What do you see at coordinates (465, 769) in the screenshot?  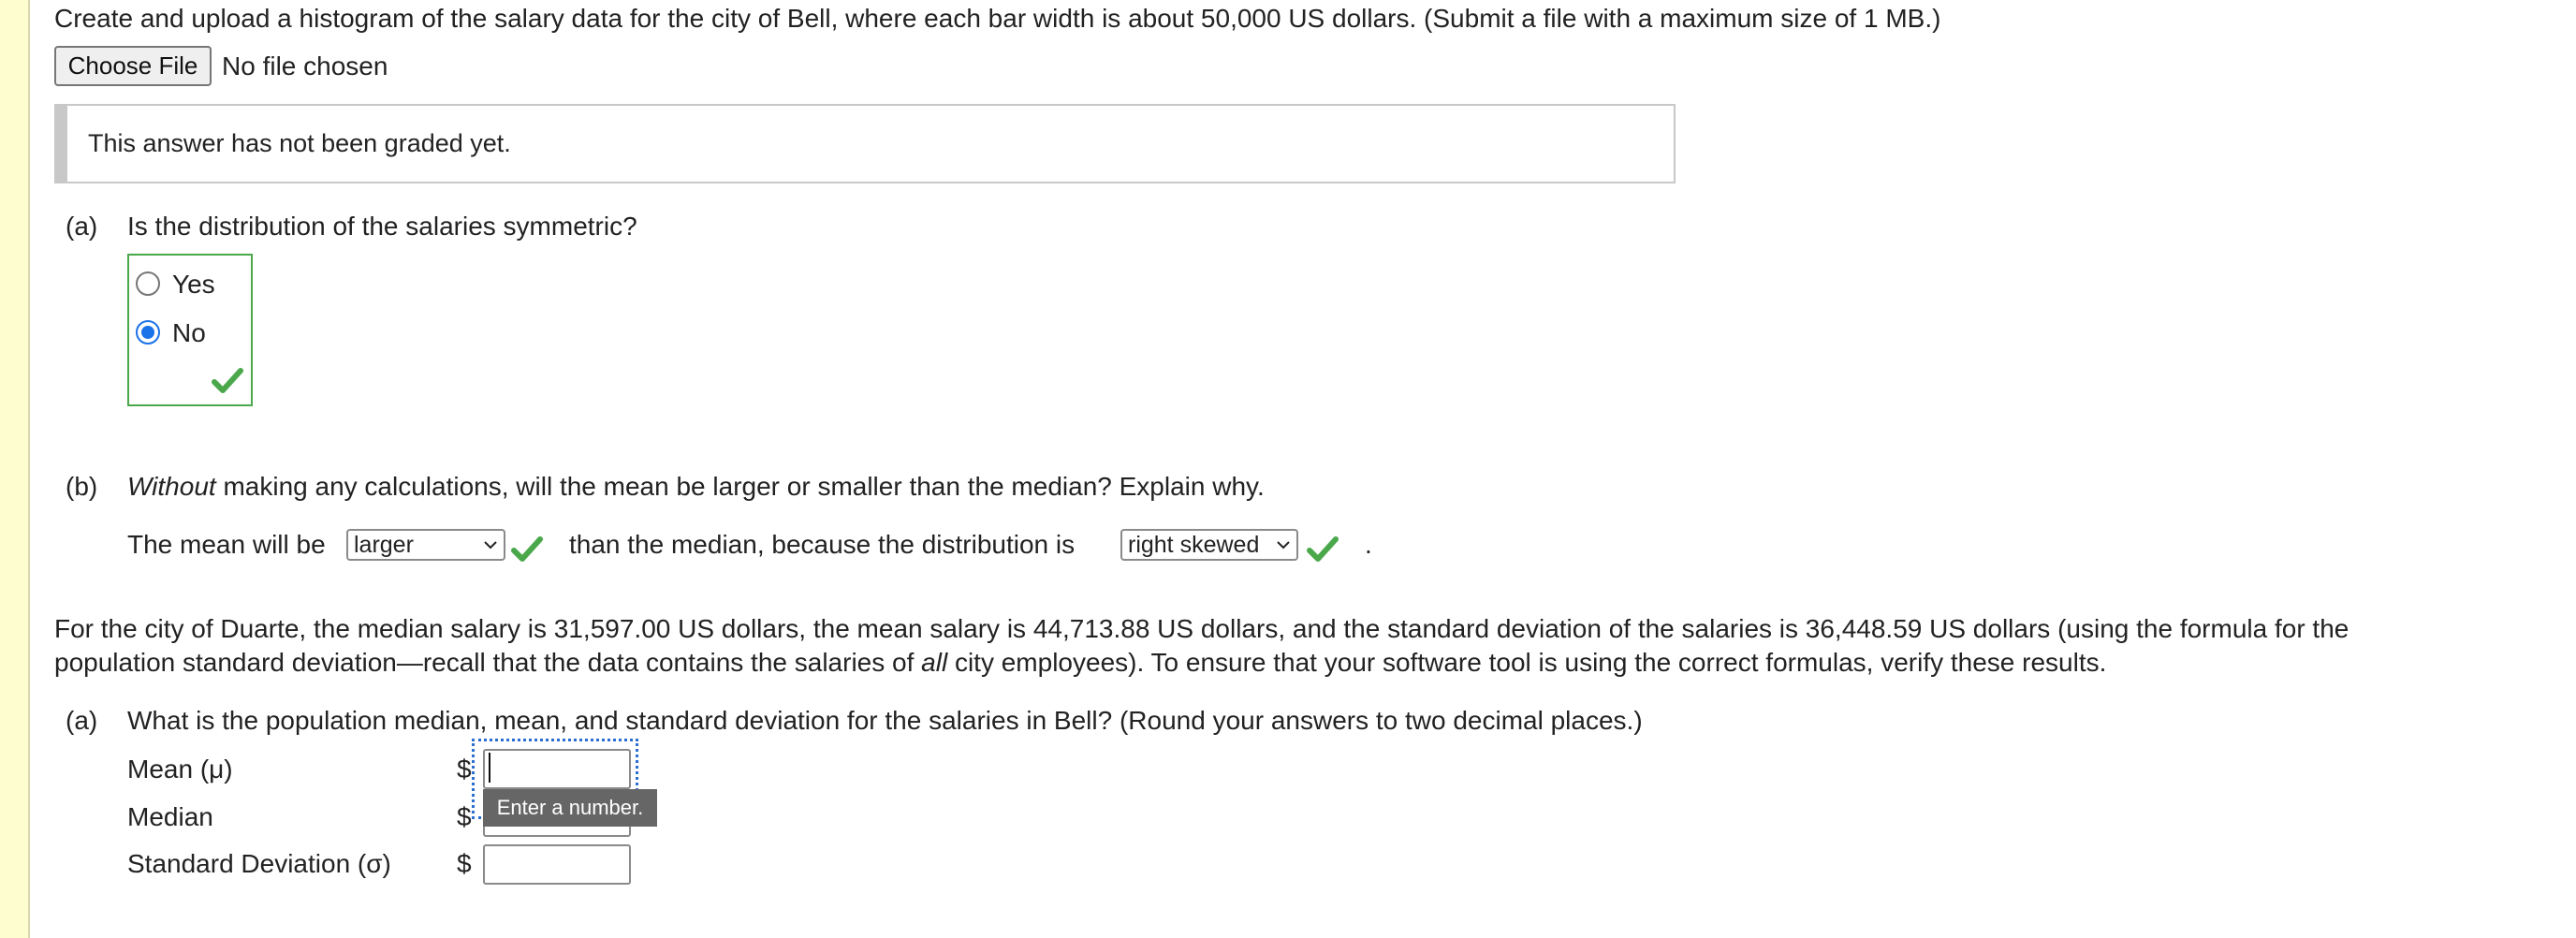 I see `mean-dollar-sign: $` at bounding box center [465, 769].